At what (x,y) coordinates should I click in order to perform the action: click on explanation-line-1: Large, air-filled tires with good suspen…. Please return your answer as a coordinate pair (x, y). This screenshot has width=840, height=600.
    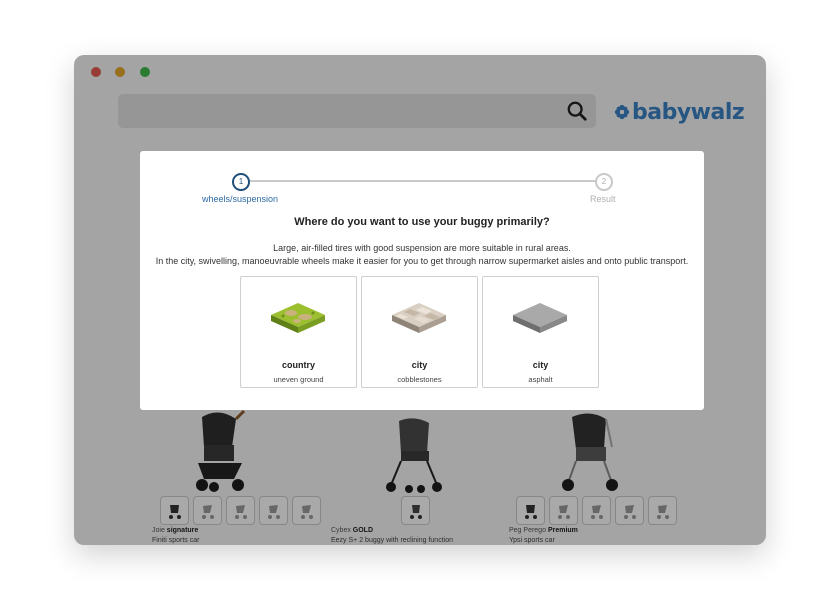
    Looking at the image, I should click on (422, 248).